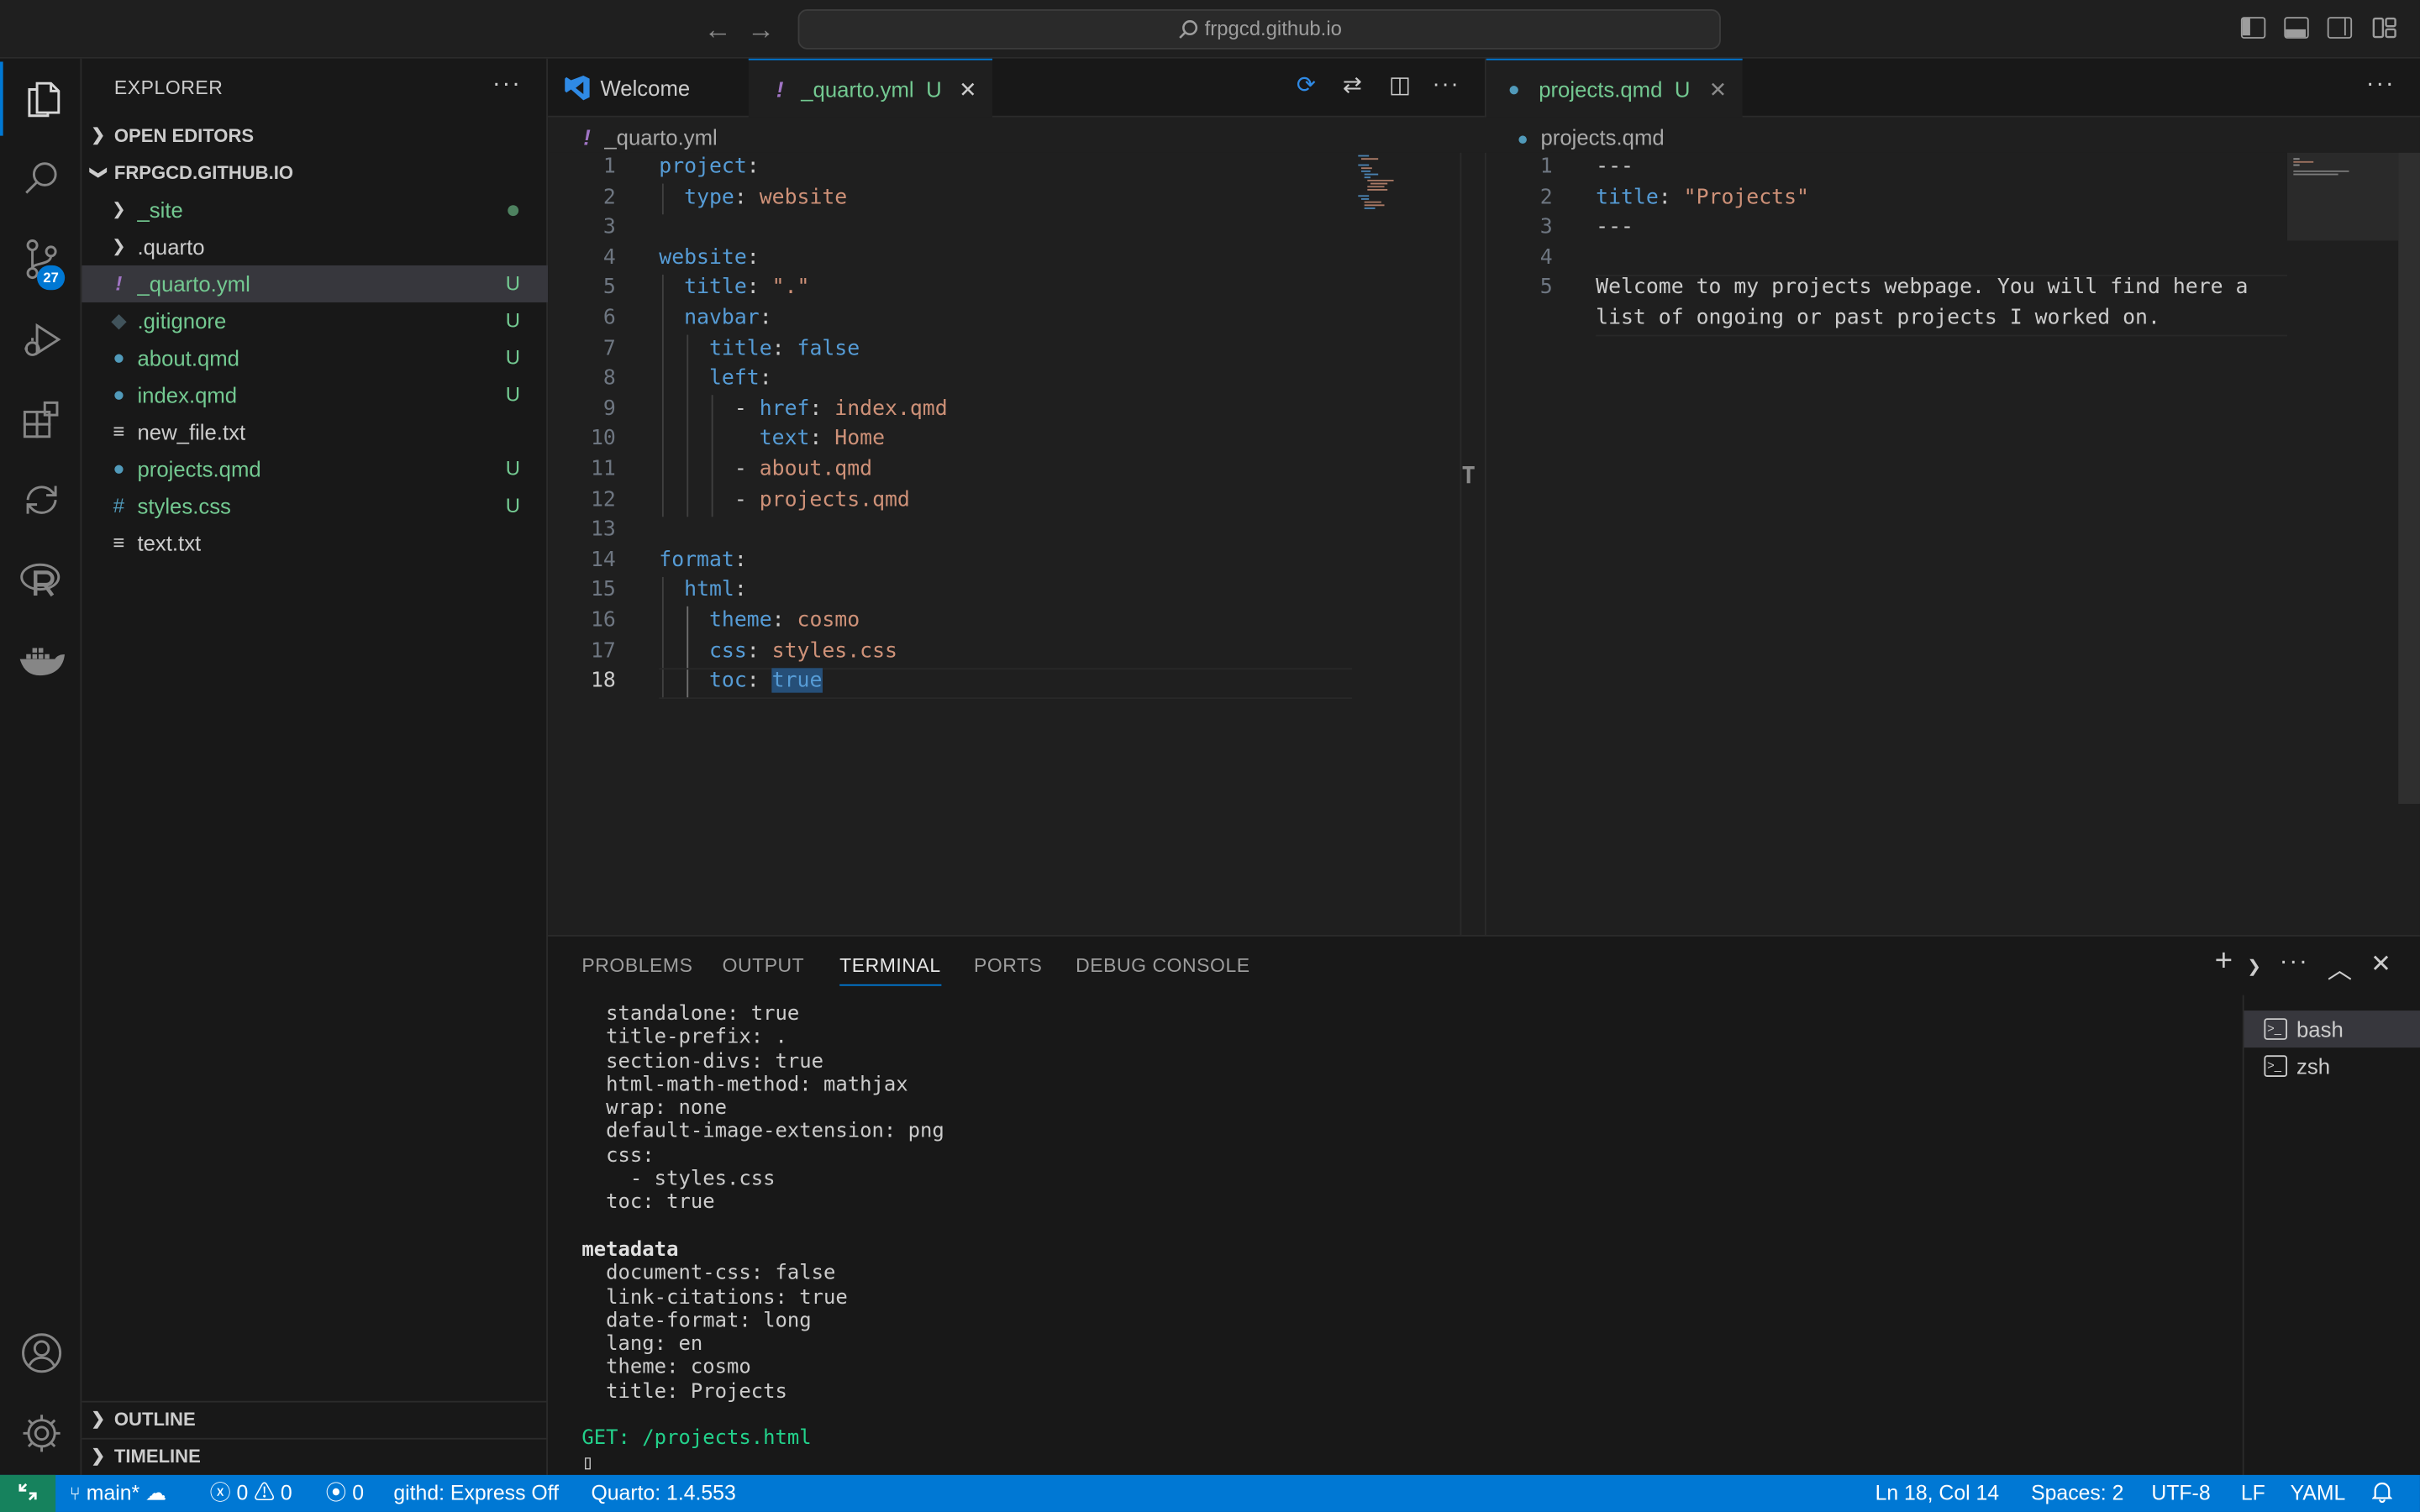 Image resolution: width=2420 pixels, height=1512 pixels. I want to click on end-of-line: LF, so click(2253, 1493).